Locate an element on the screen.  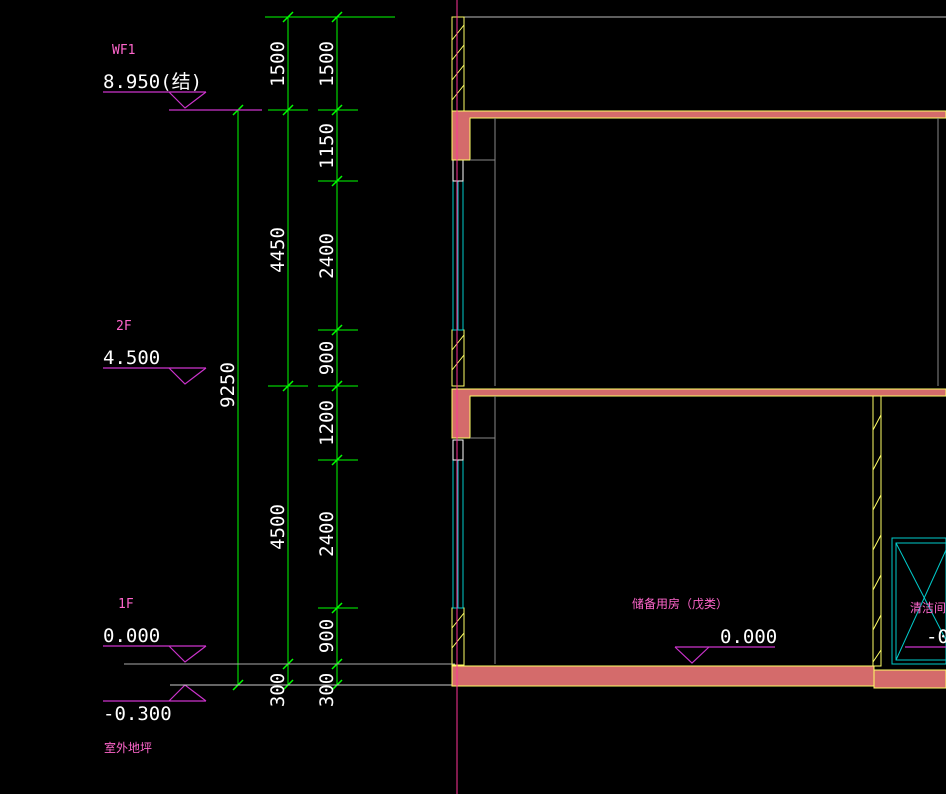
window-lower is located at coordinates (458, 534).